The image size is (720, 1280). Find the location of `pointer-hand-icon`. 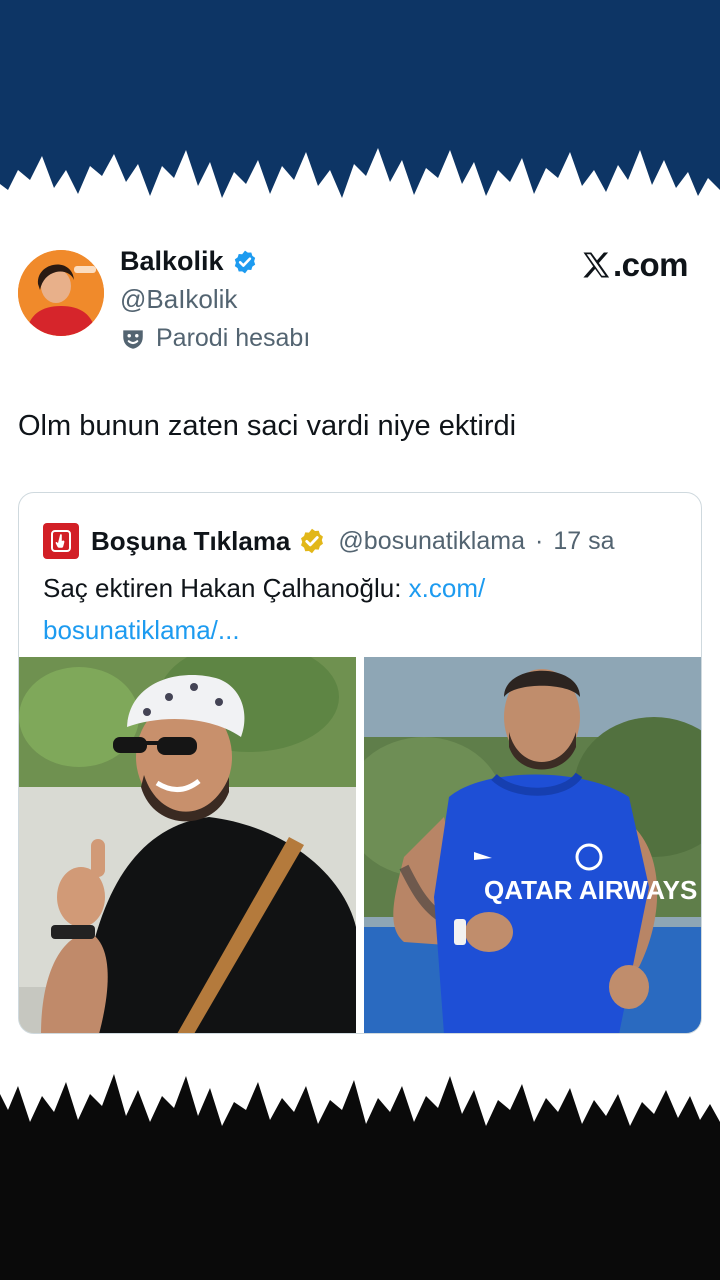

pointer-hand-icon is located at coordinates (61, 541).